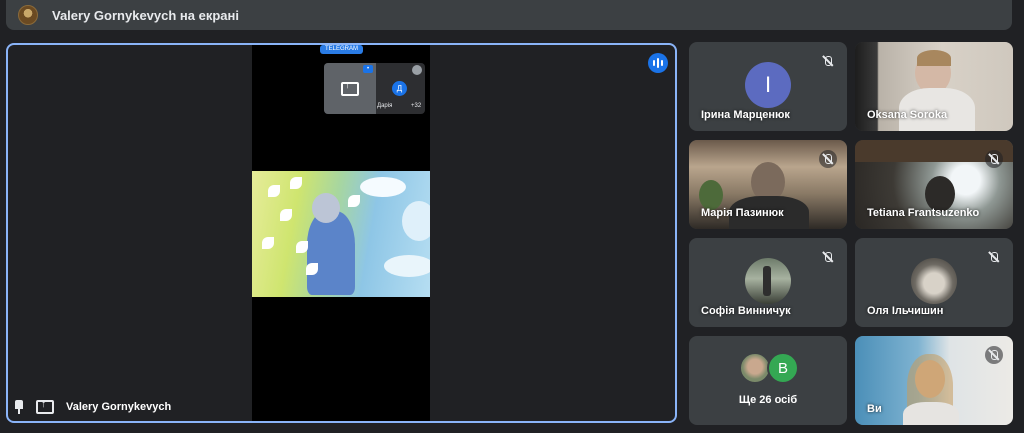 The width and height of the screenshot is (1024, 433). Describe the element at coordinates (509, 15) in the screenshot. I see `presenter-banner: Valery Gornykevych на екрані` at that location.